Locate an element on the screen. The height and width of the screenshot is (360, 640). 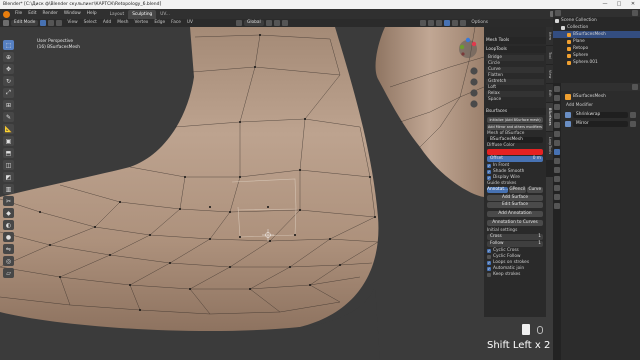
transform-orientation-selector: Global is located at coordinates (253, 23).